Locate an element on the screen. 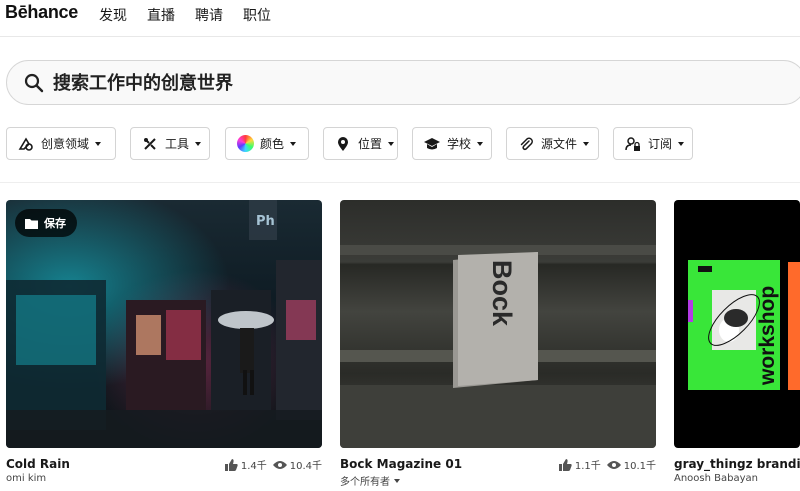 The height and width of the screenshot is (491, 800). views-count: 10.1千 is located at coordinates (639, 466).